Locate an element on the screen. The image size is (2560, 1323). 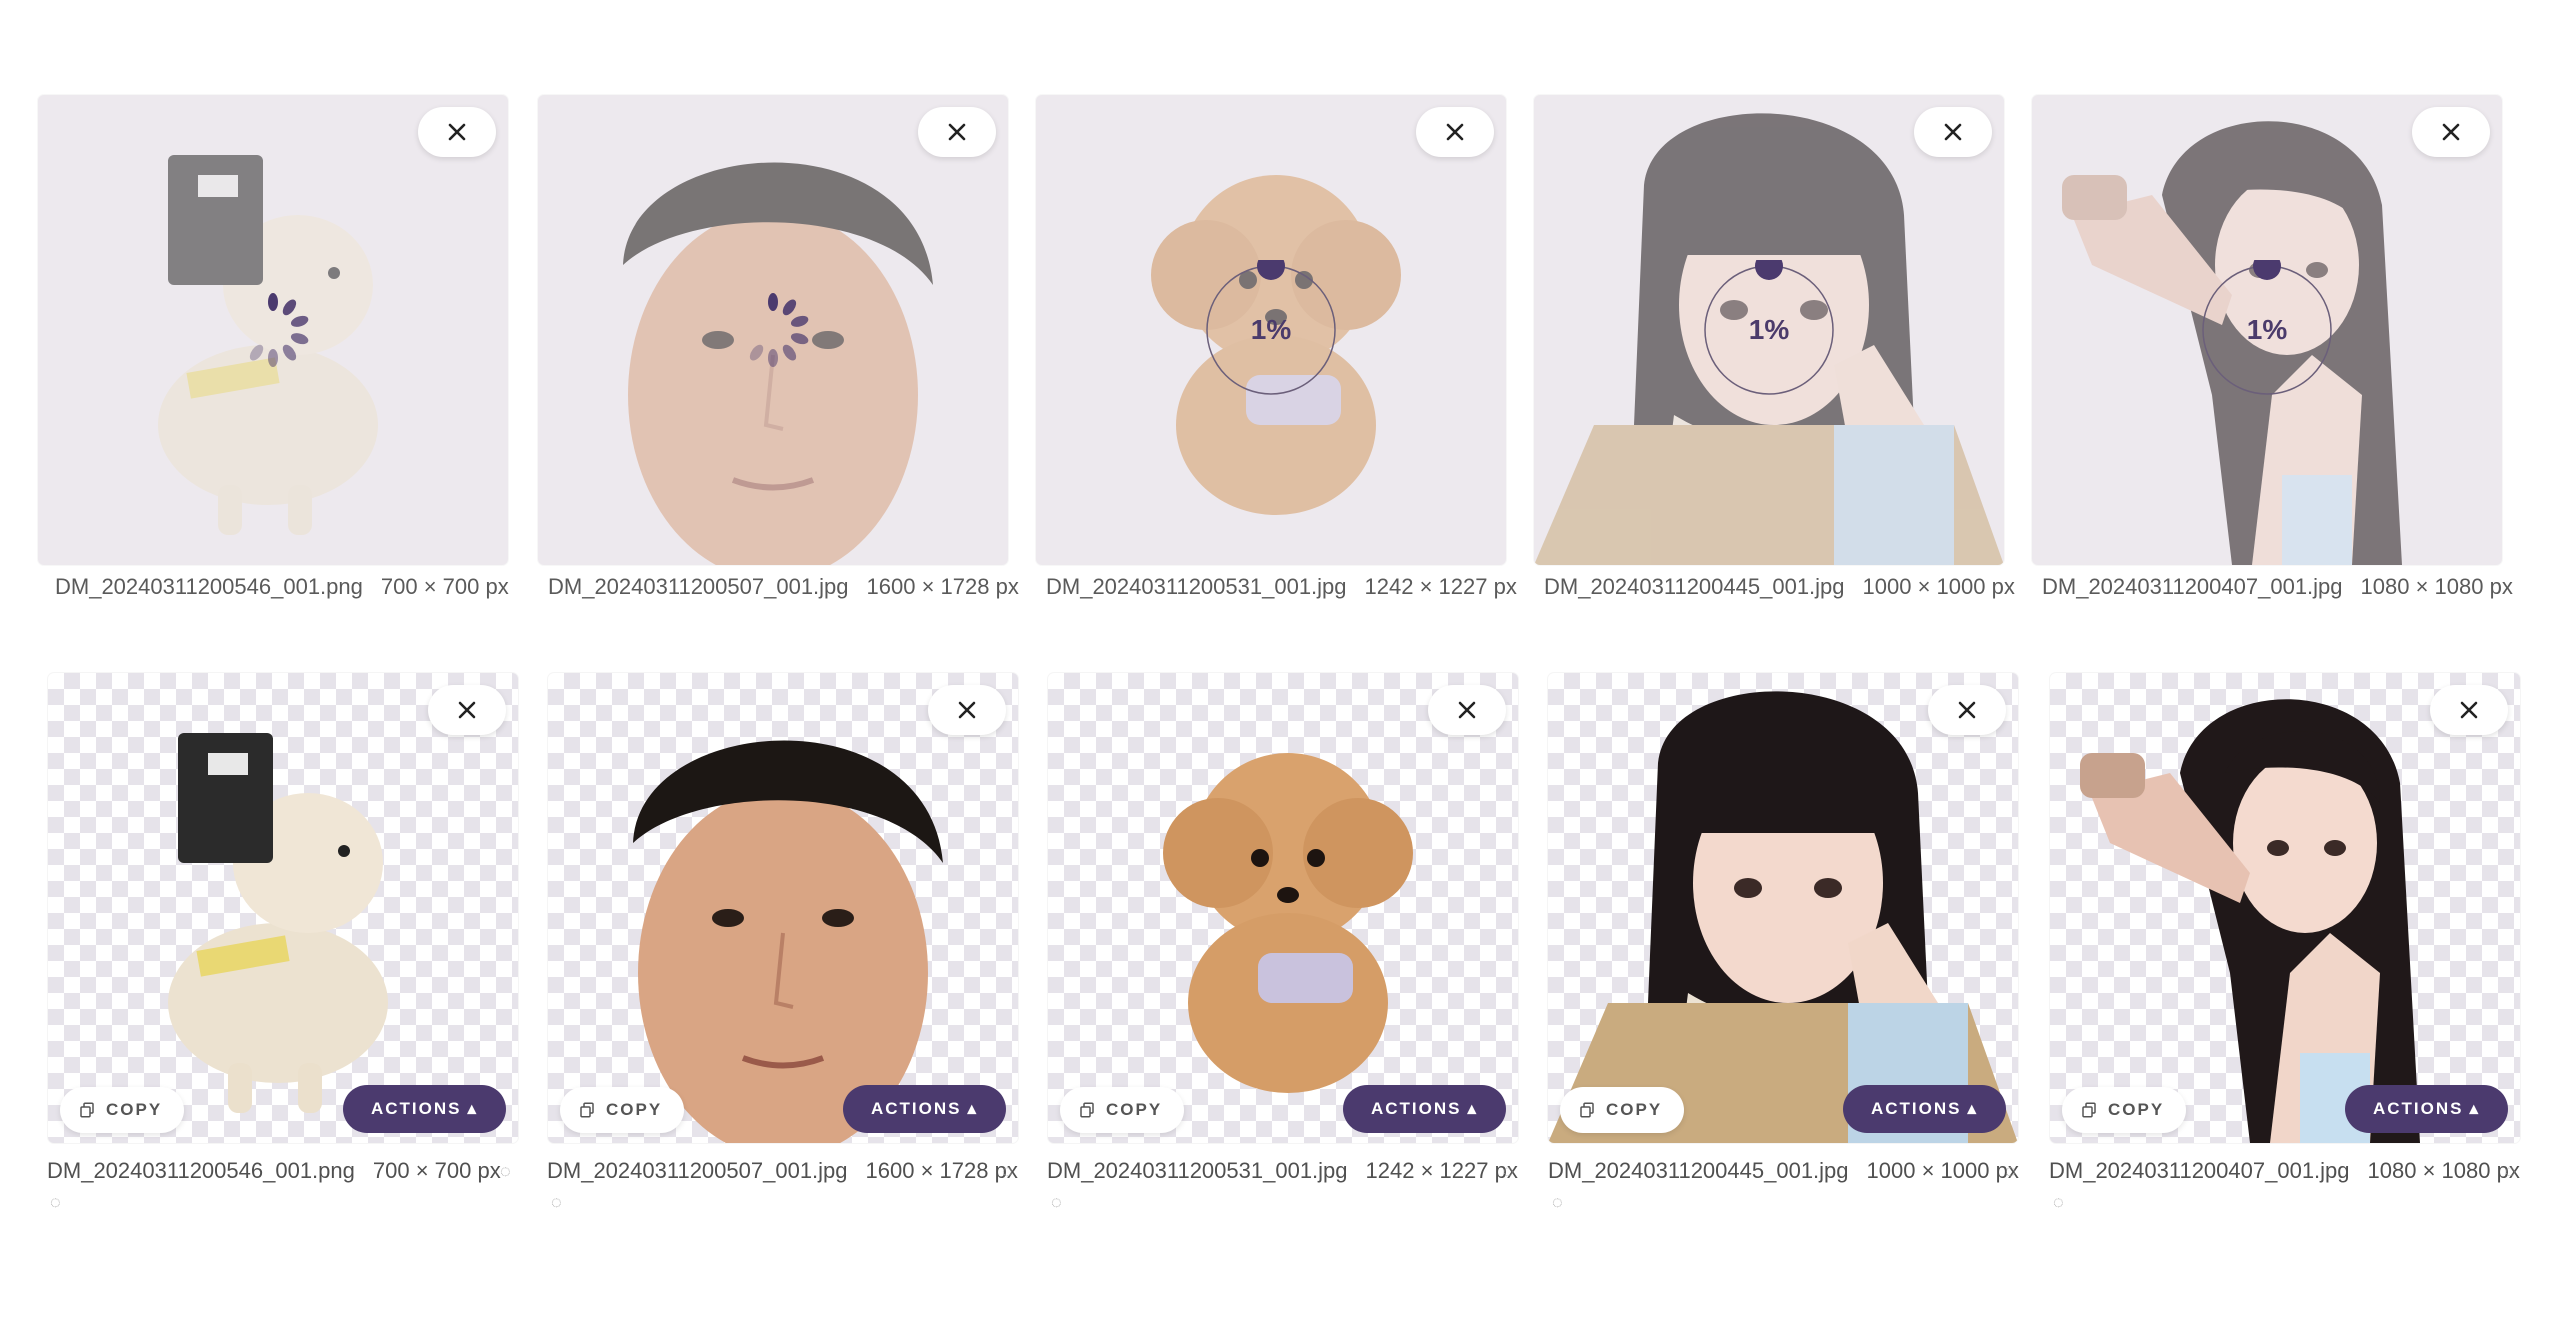
file-dimensions: 1600 × 1728 px is located at coordinates (941, 1170).